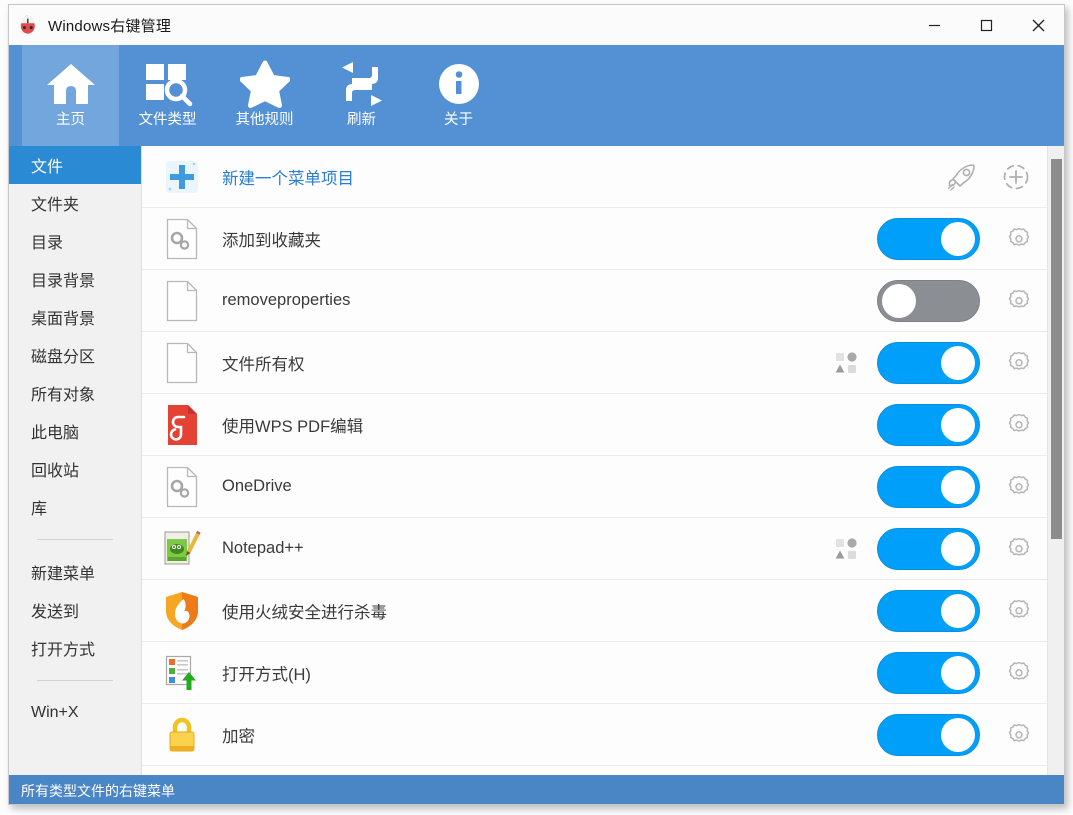 This screenshot has width=1073, height=815. I want to click on sidebar-item-win-x: Win+X, so click(75, 713).